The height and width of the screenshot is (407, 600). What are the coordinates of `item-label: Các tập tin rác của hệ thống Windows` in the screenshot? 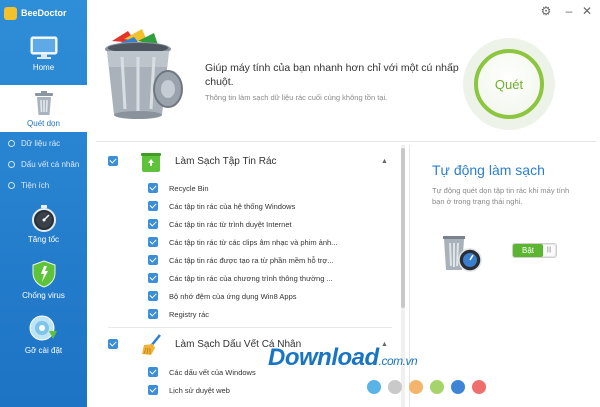 It's located at (232, 206).